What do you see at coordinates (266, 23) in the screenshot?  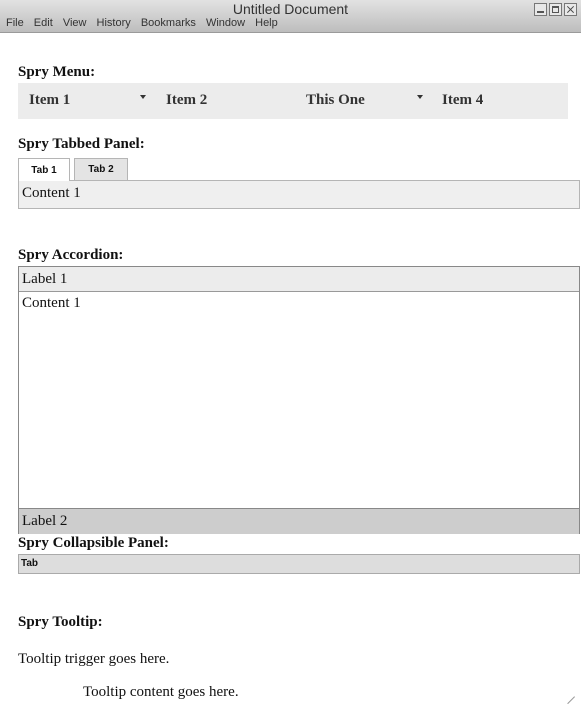 I see `menu-help: Help` at bounding box center [266, 23].